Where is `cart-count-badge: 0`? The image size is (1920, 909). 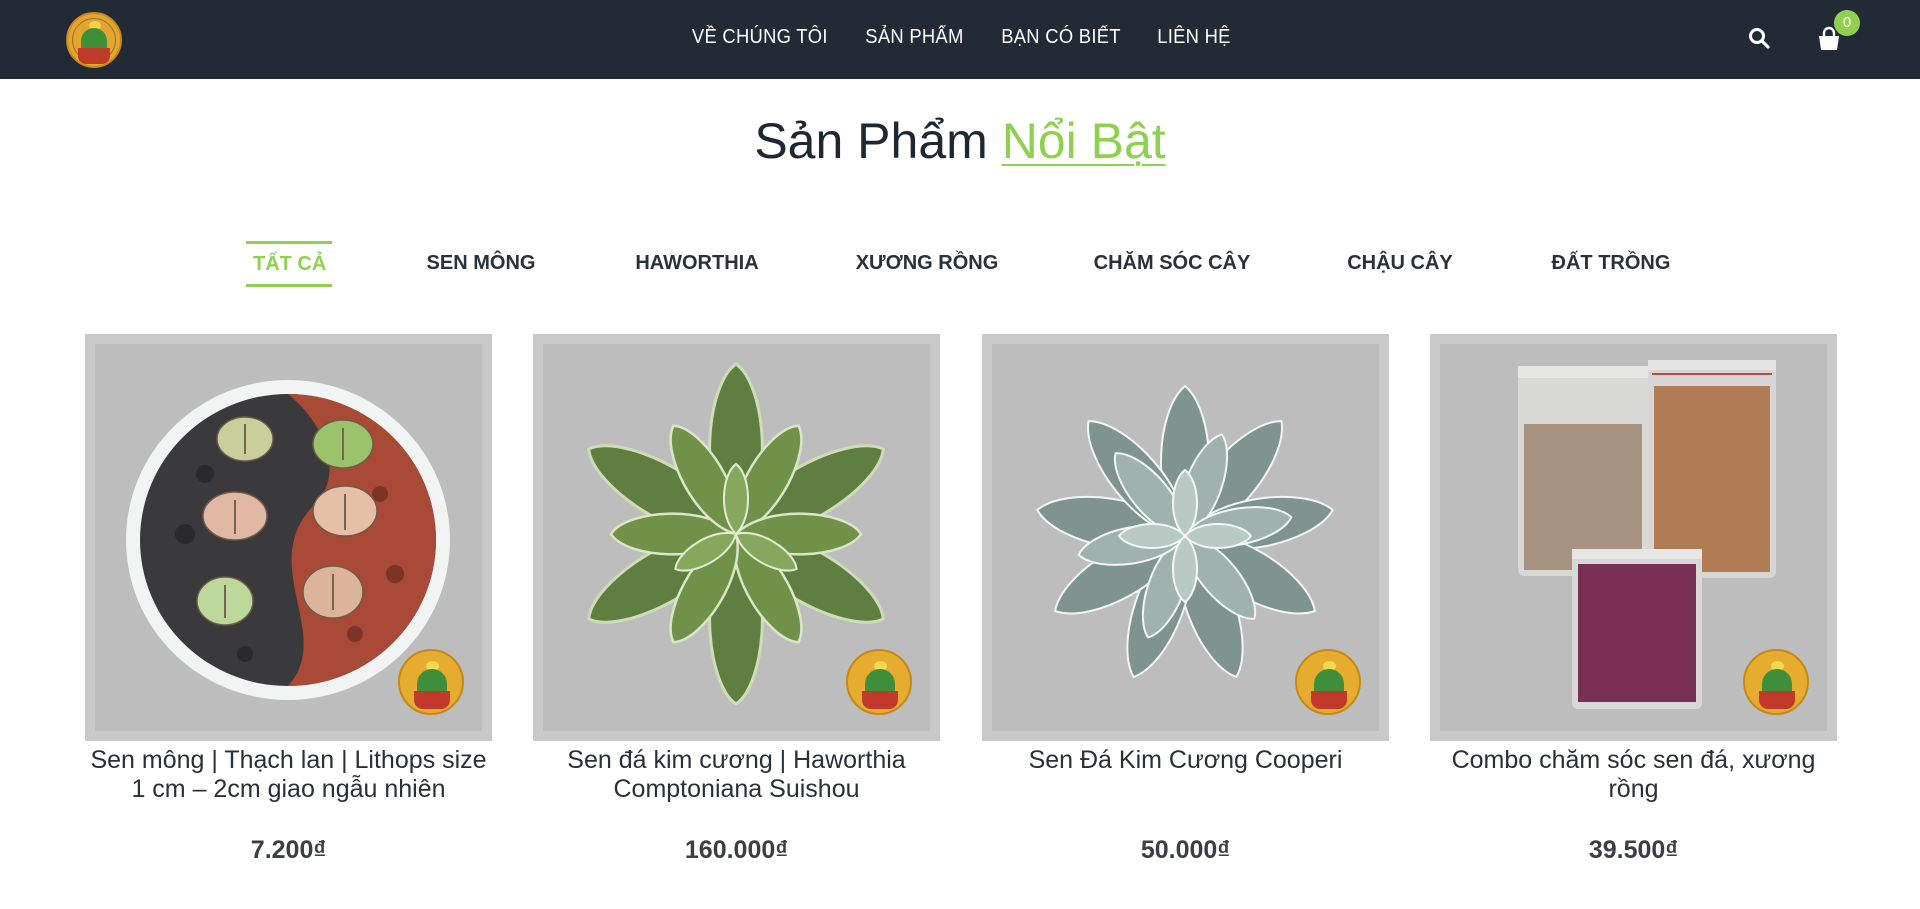 cart-count-badge: 0 is located at coordinates (1847, 23).